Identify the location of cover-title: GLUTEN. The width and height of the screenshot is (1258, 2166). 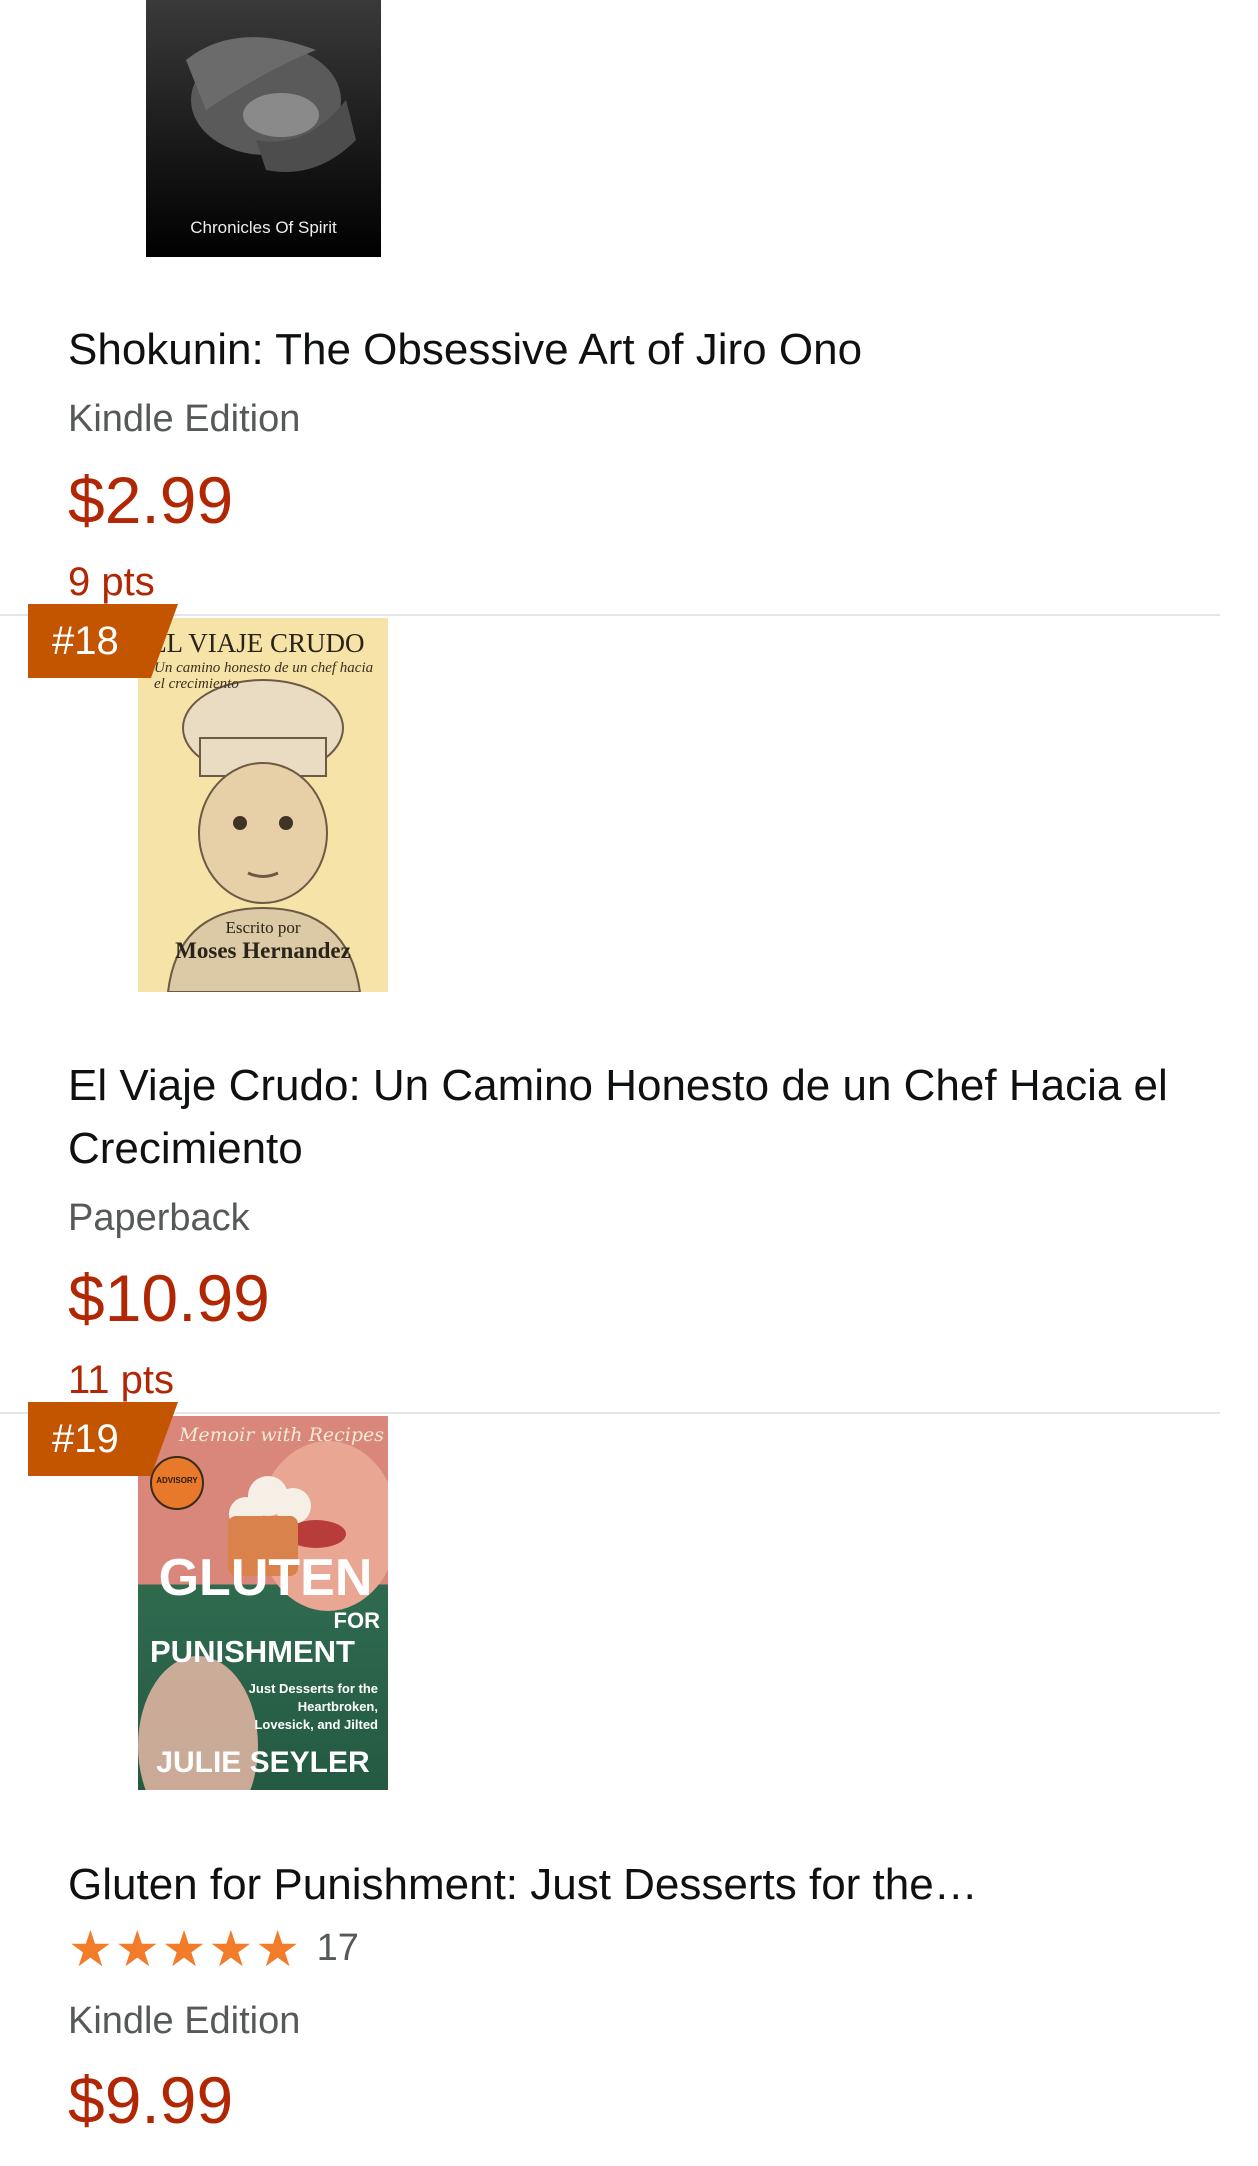
(265, 1578).